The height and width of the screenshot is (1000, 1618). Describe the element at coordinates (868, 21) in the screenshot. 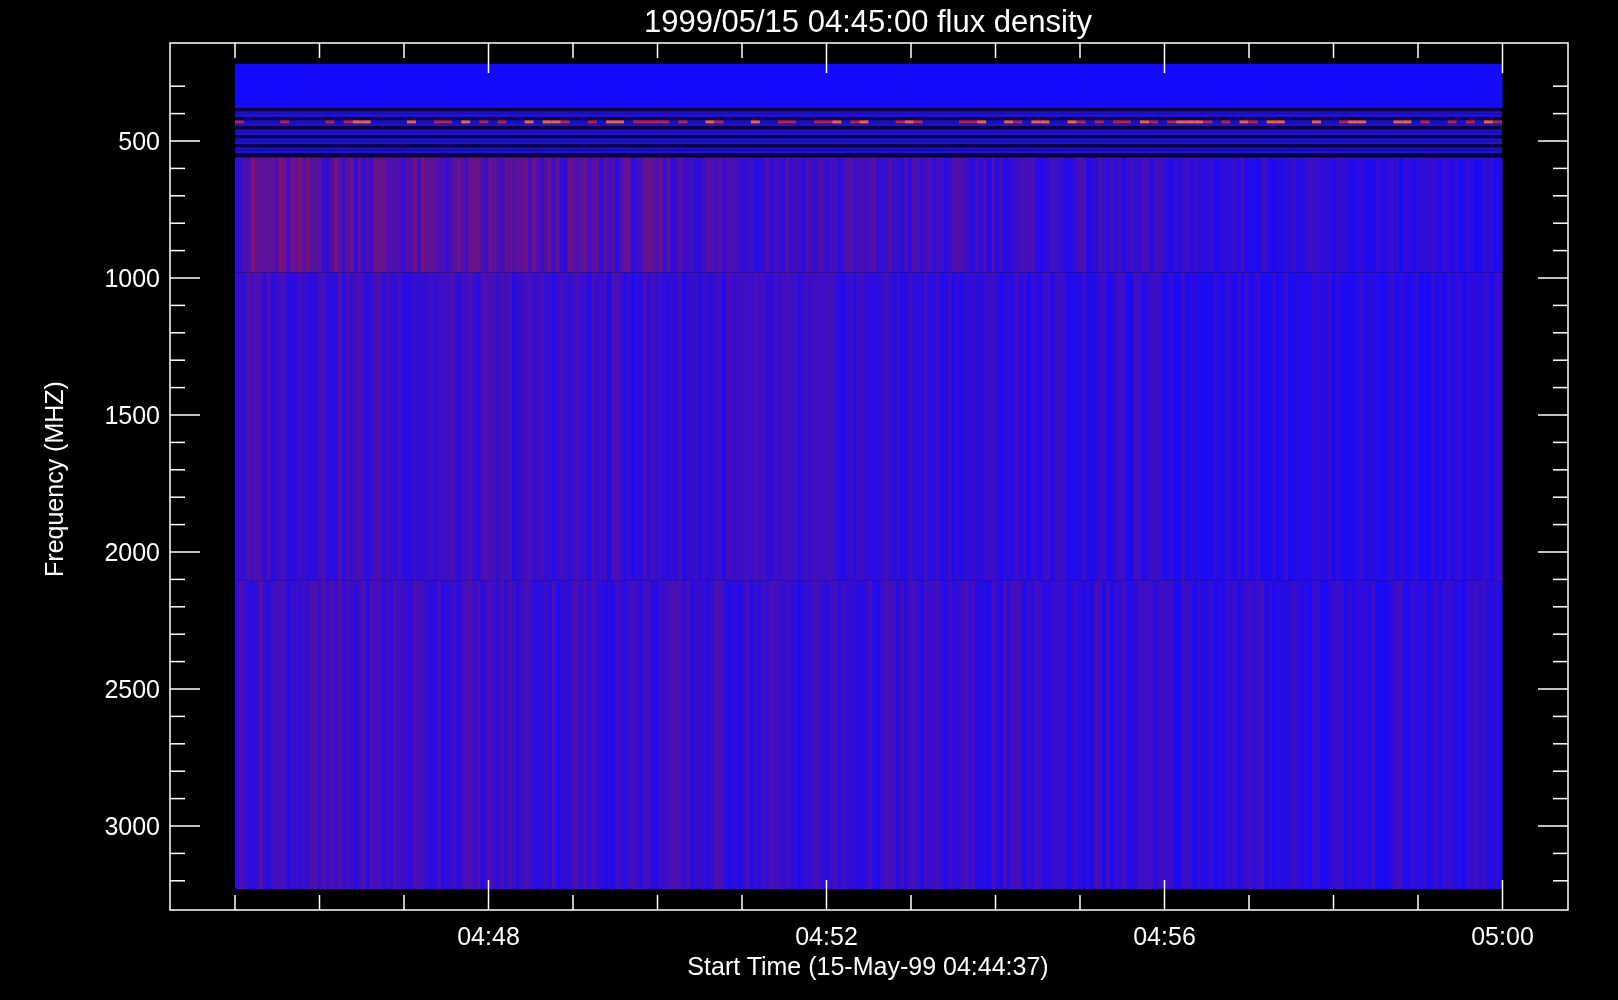

I see `plot-title: 1999/05/15 04:45:00 flux density` at that location.